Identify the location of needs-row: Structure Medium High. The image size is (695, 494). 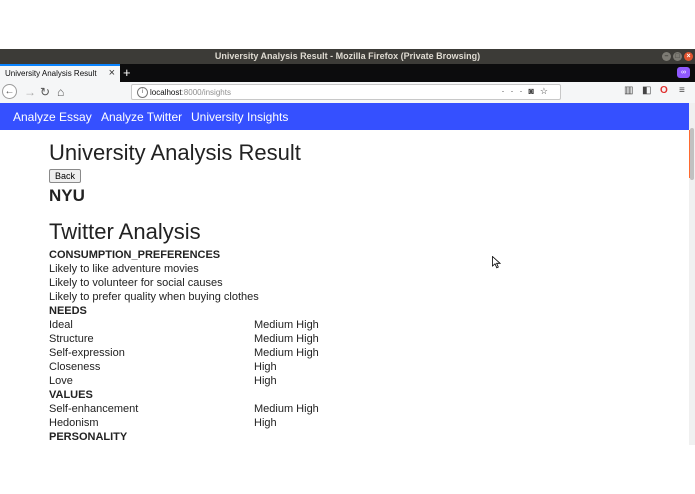
(184, 339).